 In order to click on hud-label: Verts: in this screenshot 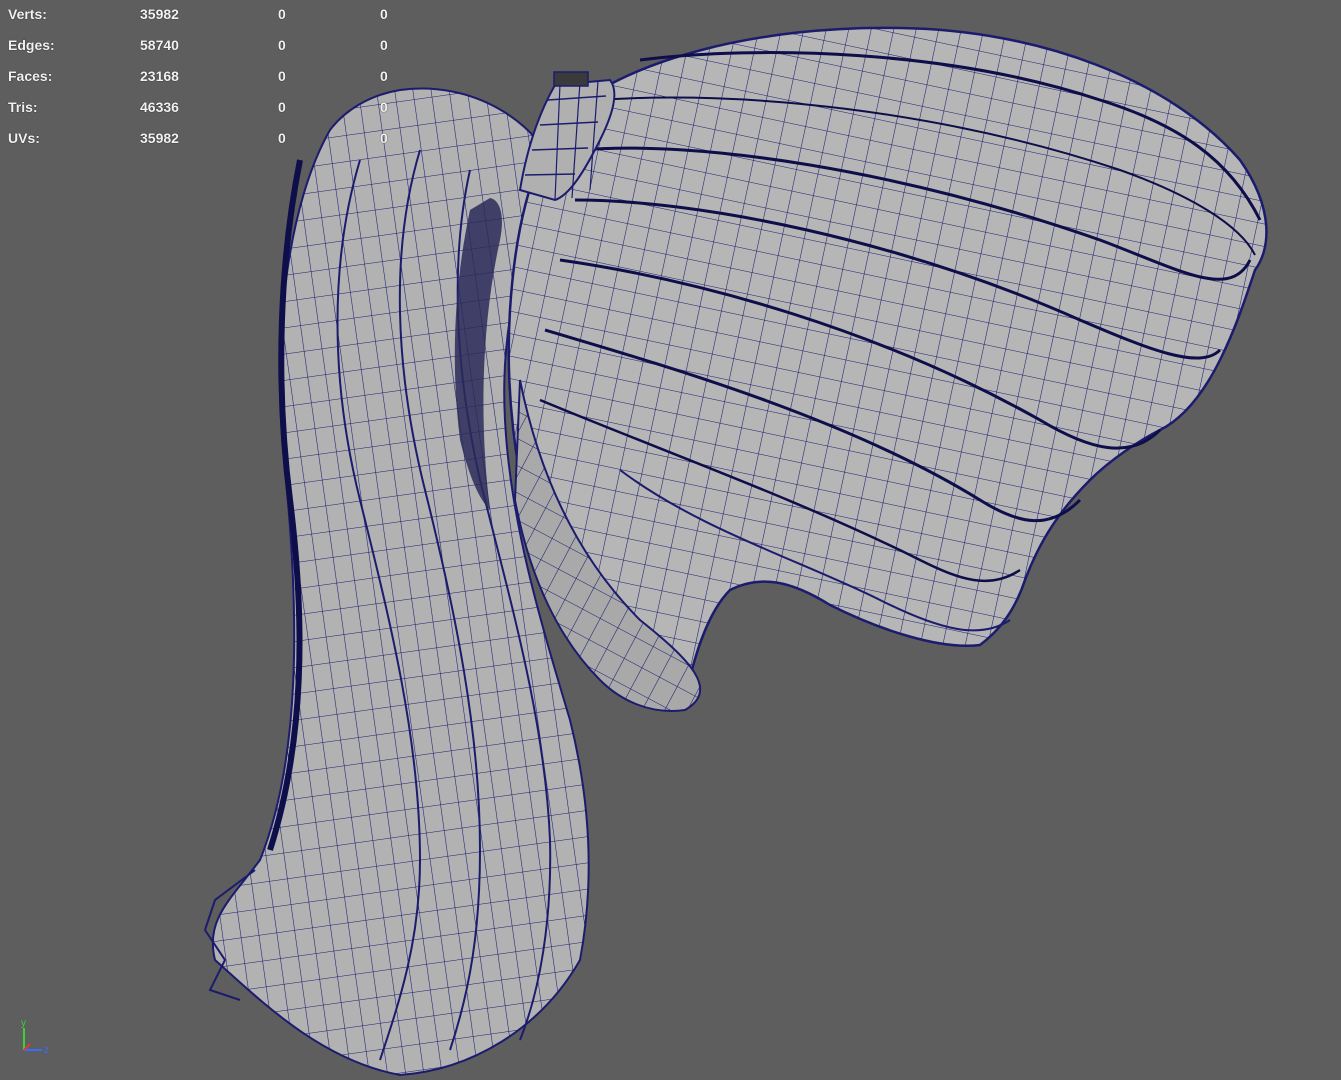, I will do `click(27, 14)`.